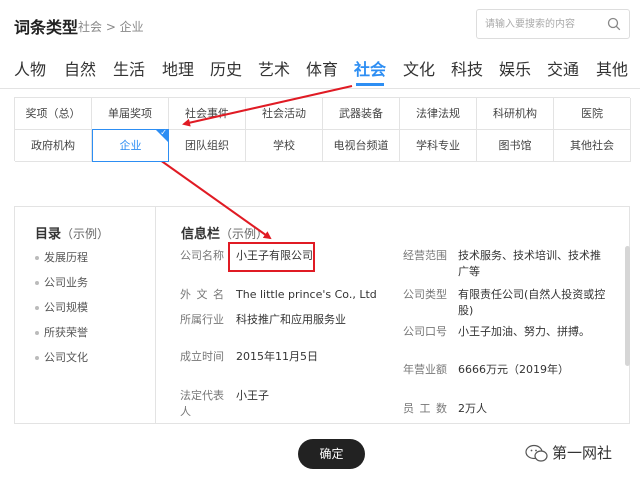  What do you see at coordinates (524, 331) in the screenshot?
I see `field-value-slogan: 小王子加油、努力、拼搏。` at bounding box center [524, 331].